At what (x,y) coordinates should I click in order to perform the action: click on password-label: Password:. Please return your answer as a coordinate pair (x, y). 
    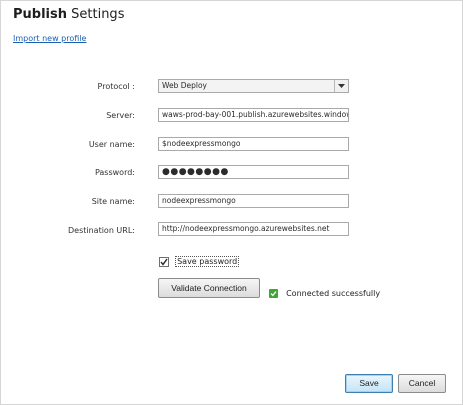
    Looking at the image, I should click on (114, 172).